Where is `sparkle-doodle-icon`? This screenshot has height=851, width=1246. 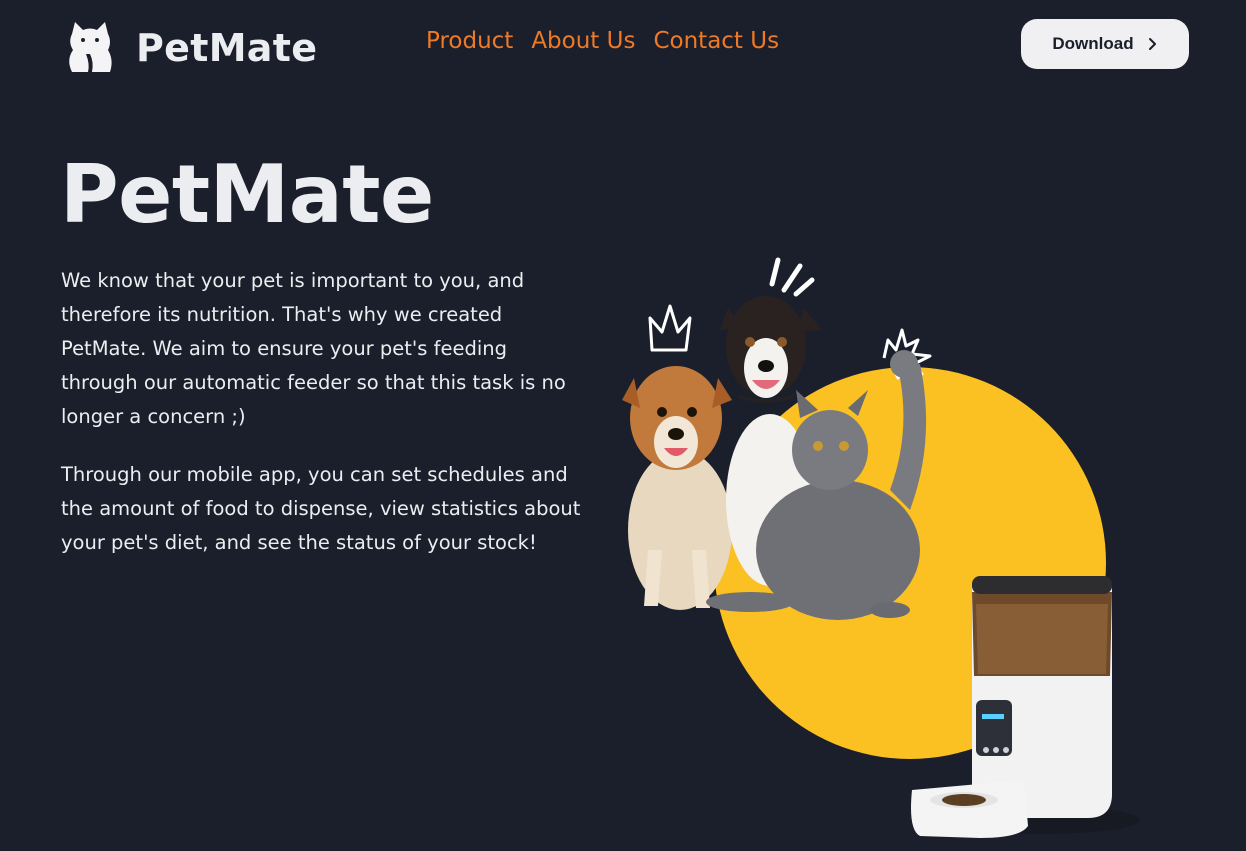 sparkle-doodle-icon is located at coordinates (792, 277).